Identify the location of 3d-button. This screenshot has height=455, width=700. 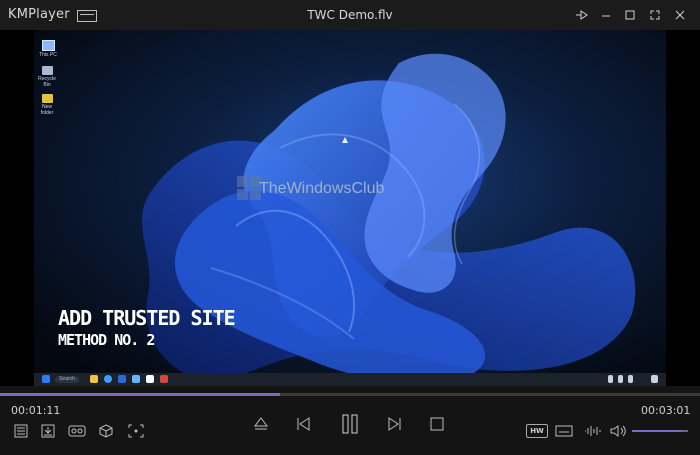
(106, 431).